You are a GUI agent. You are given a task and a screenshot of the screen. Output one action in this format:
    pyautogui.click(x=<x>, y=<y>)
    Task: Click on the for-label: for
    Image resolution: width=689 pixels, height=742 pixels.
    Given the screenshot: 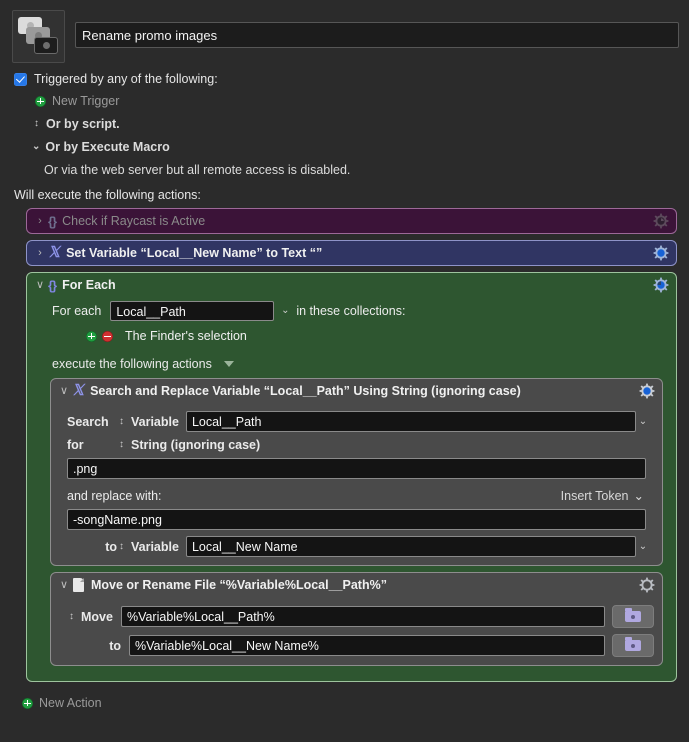 What is the action you would take?
    pyautogui.click(x=75, y=445)
    